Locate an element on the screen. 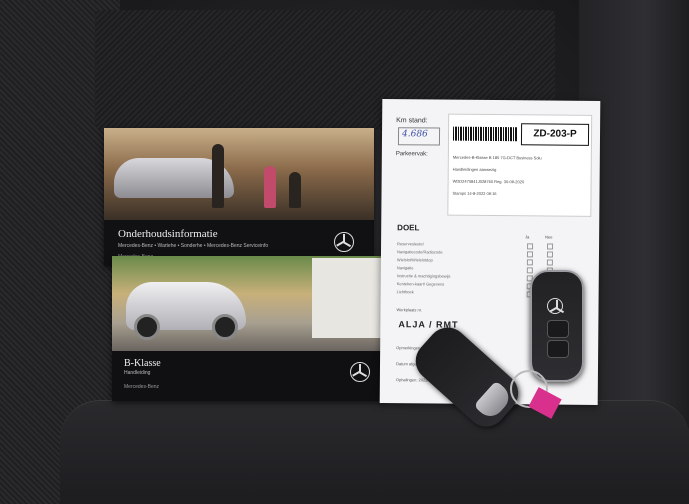 This screenshot has width=689, height=504. doel-heading: DOEL is located at coordinates (408, 228).